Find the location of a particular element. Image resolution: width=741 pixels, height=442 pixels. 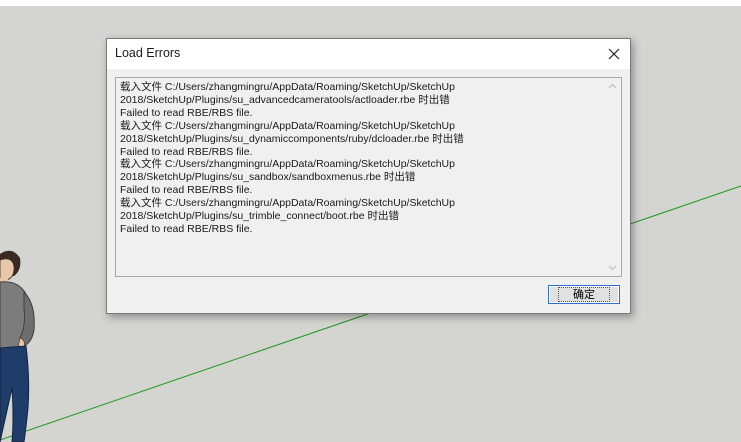

close-button is located at coordinates (614, 54).